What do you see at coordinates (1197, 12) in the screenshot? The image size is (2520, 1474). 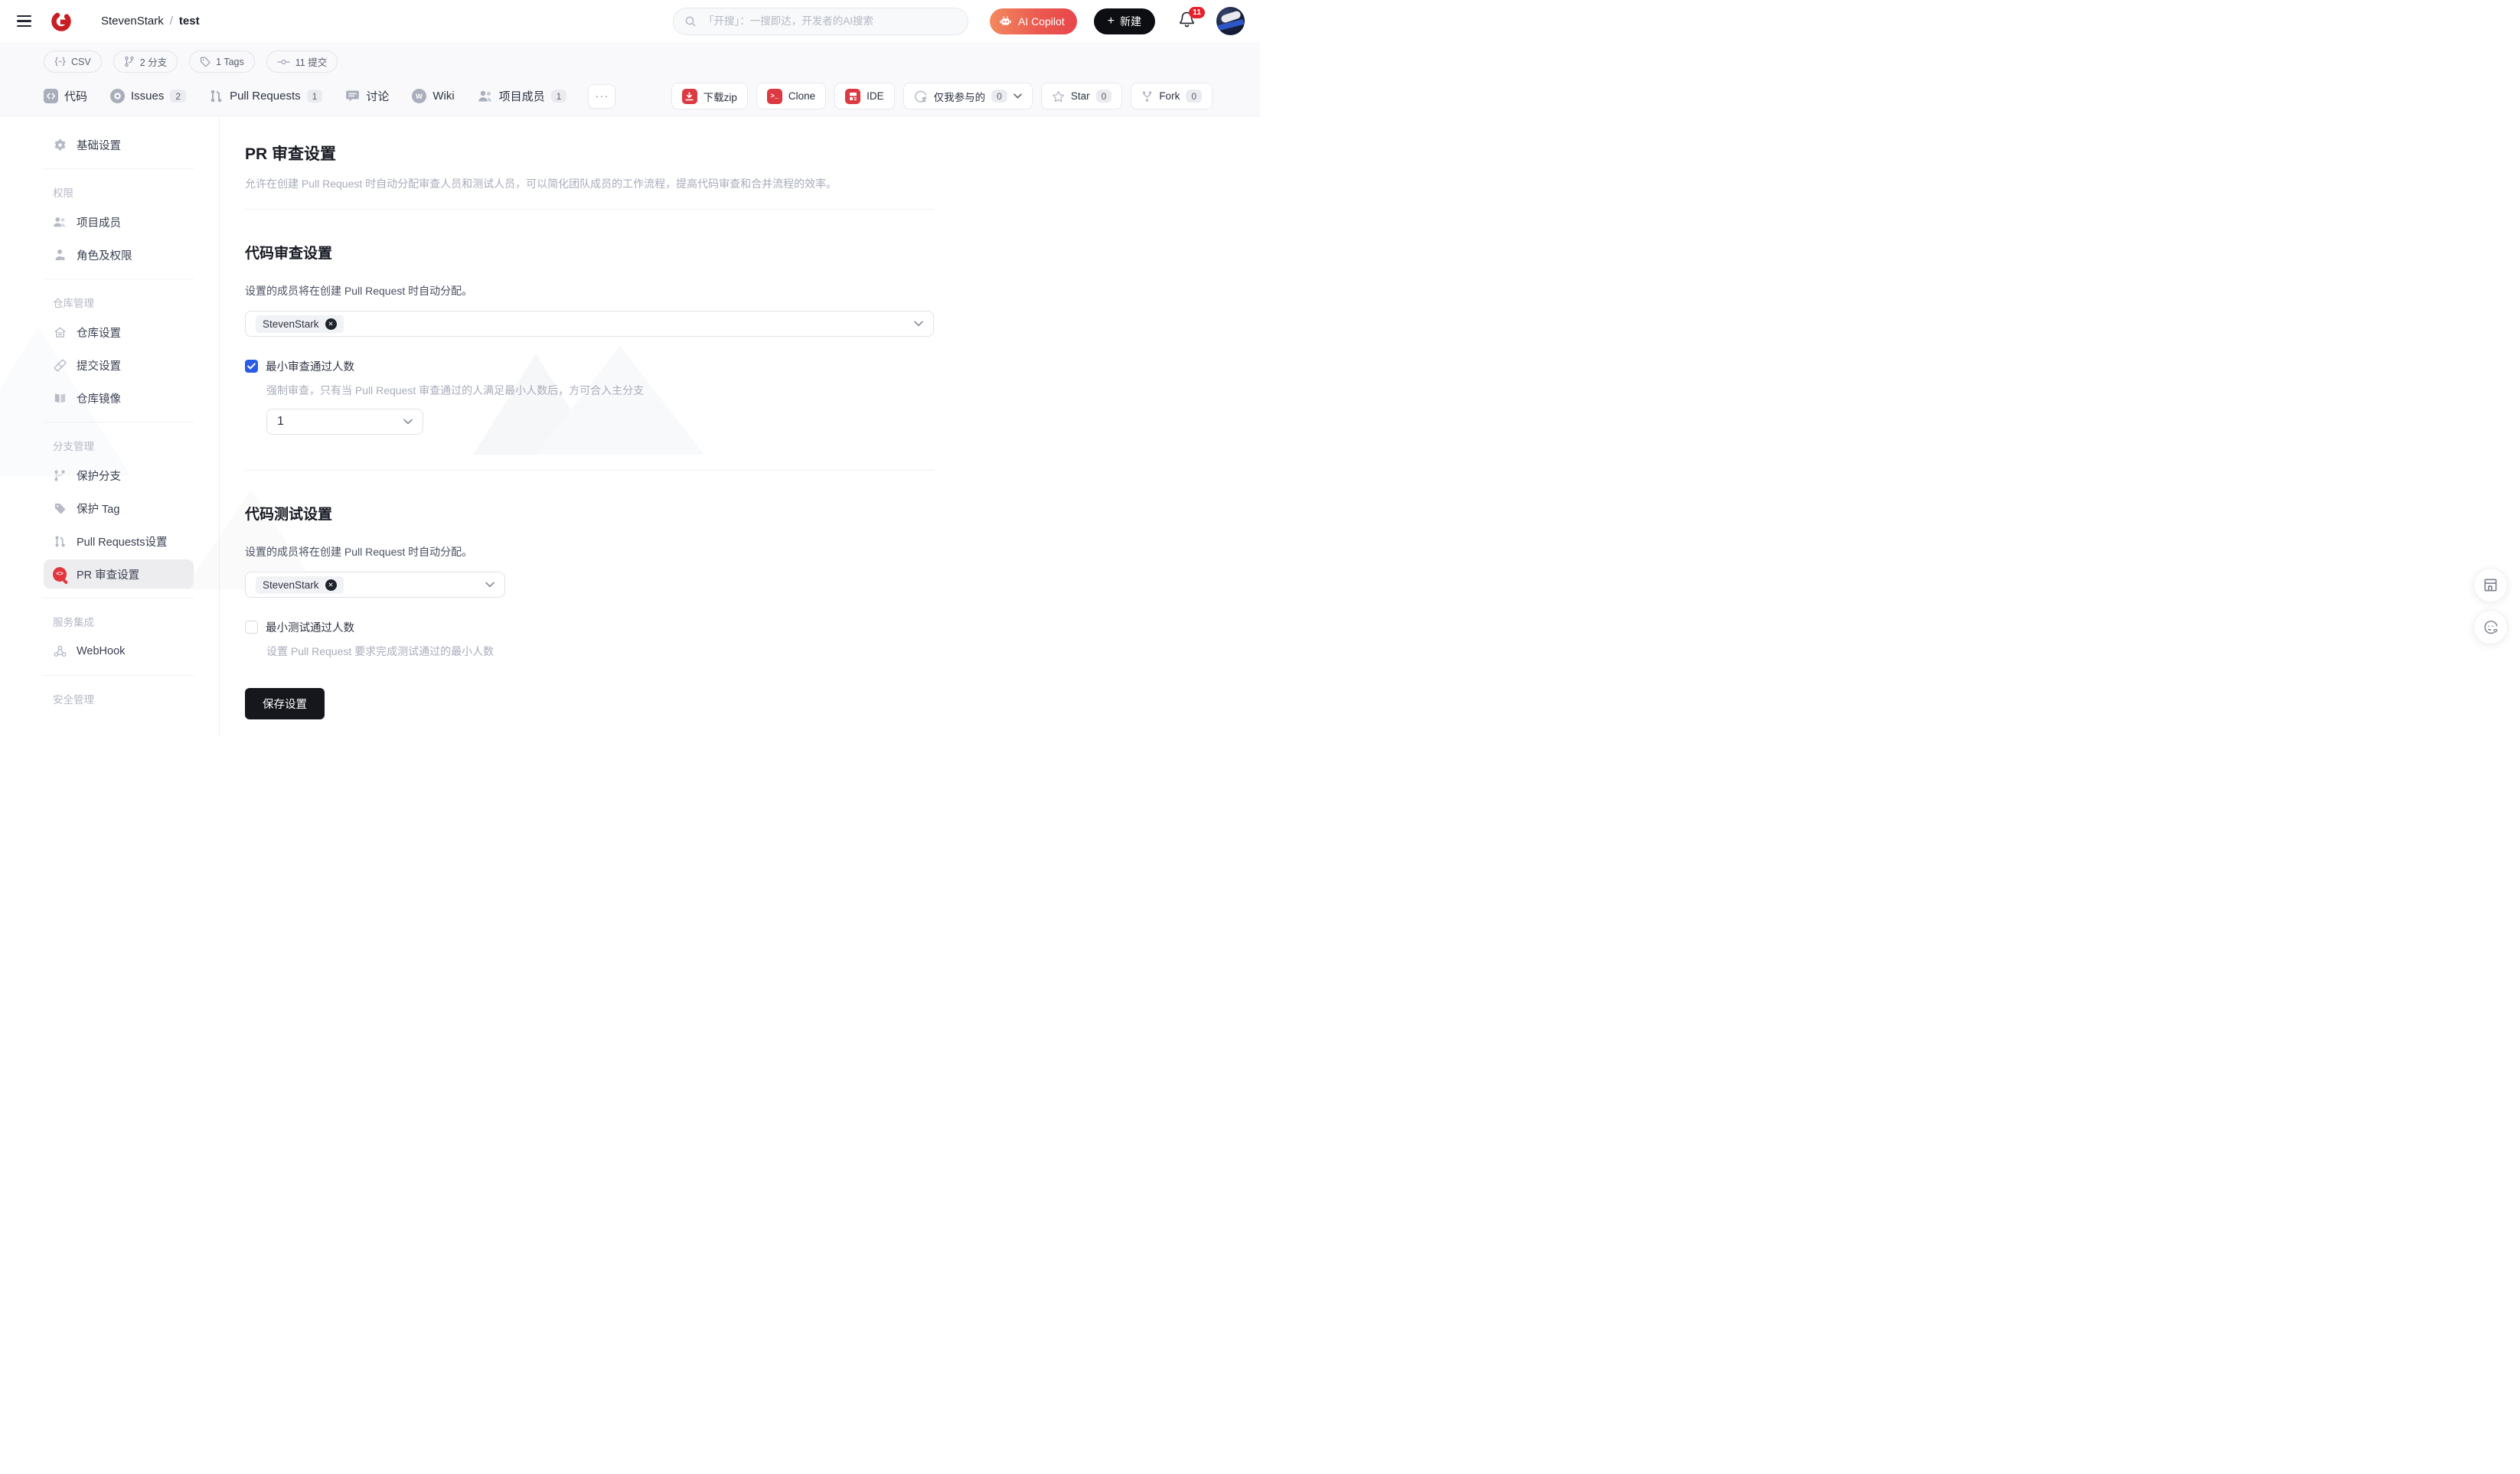 I see `notification-count-badge: 11` at bounding box center [1197, 12].